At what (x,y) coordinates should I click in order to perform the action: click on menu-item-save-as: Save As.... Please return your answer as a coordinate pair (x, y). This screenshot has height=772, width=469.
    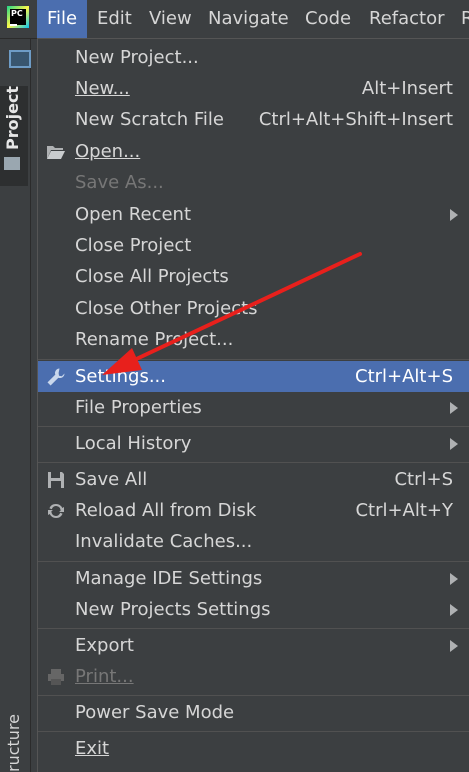
    Looking at the image, I should click on (253, 182).